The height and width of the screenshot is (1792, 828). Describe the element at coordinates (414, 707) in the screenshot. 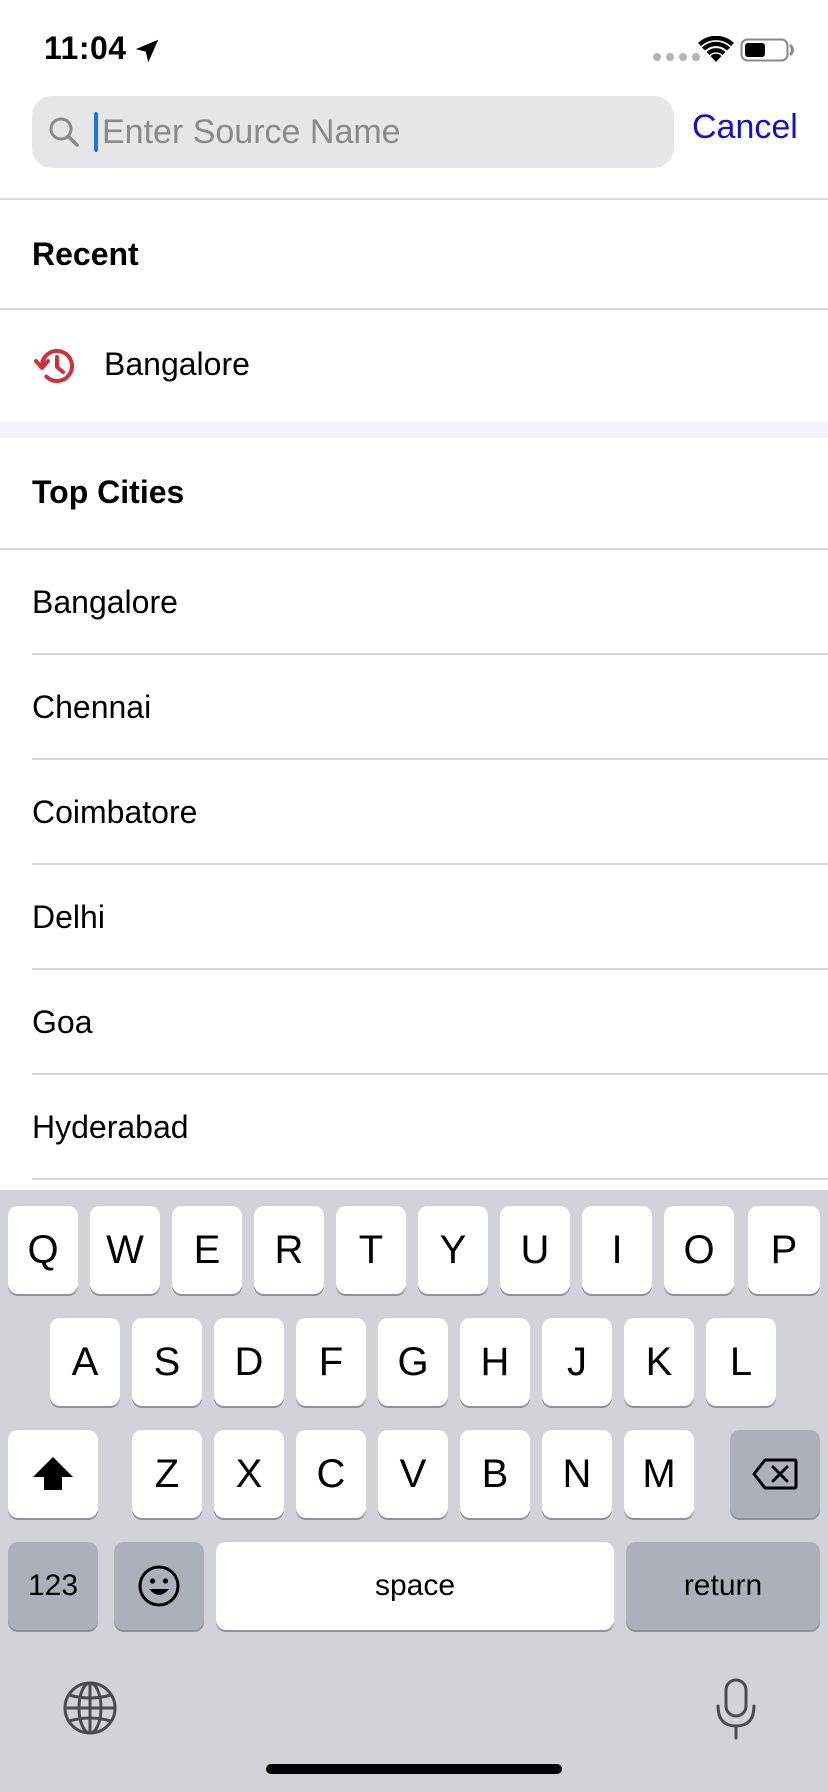

I see `city-item-chennai: Chennai` at that location.